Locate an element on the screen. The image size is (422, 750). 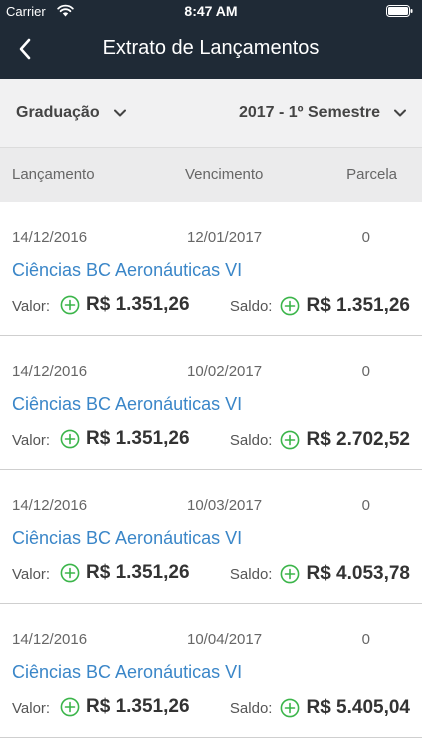
balance-group: Saldo: R$ 2.702,52 is located at coordinates (320, 440).